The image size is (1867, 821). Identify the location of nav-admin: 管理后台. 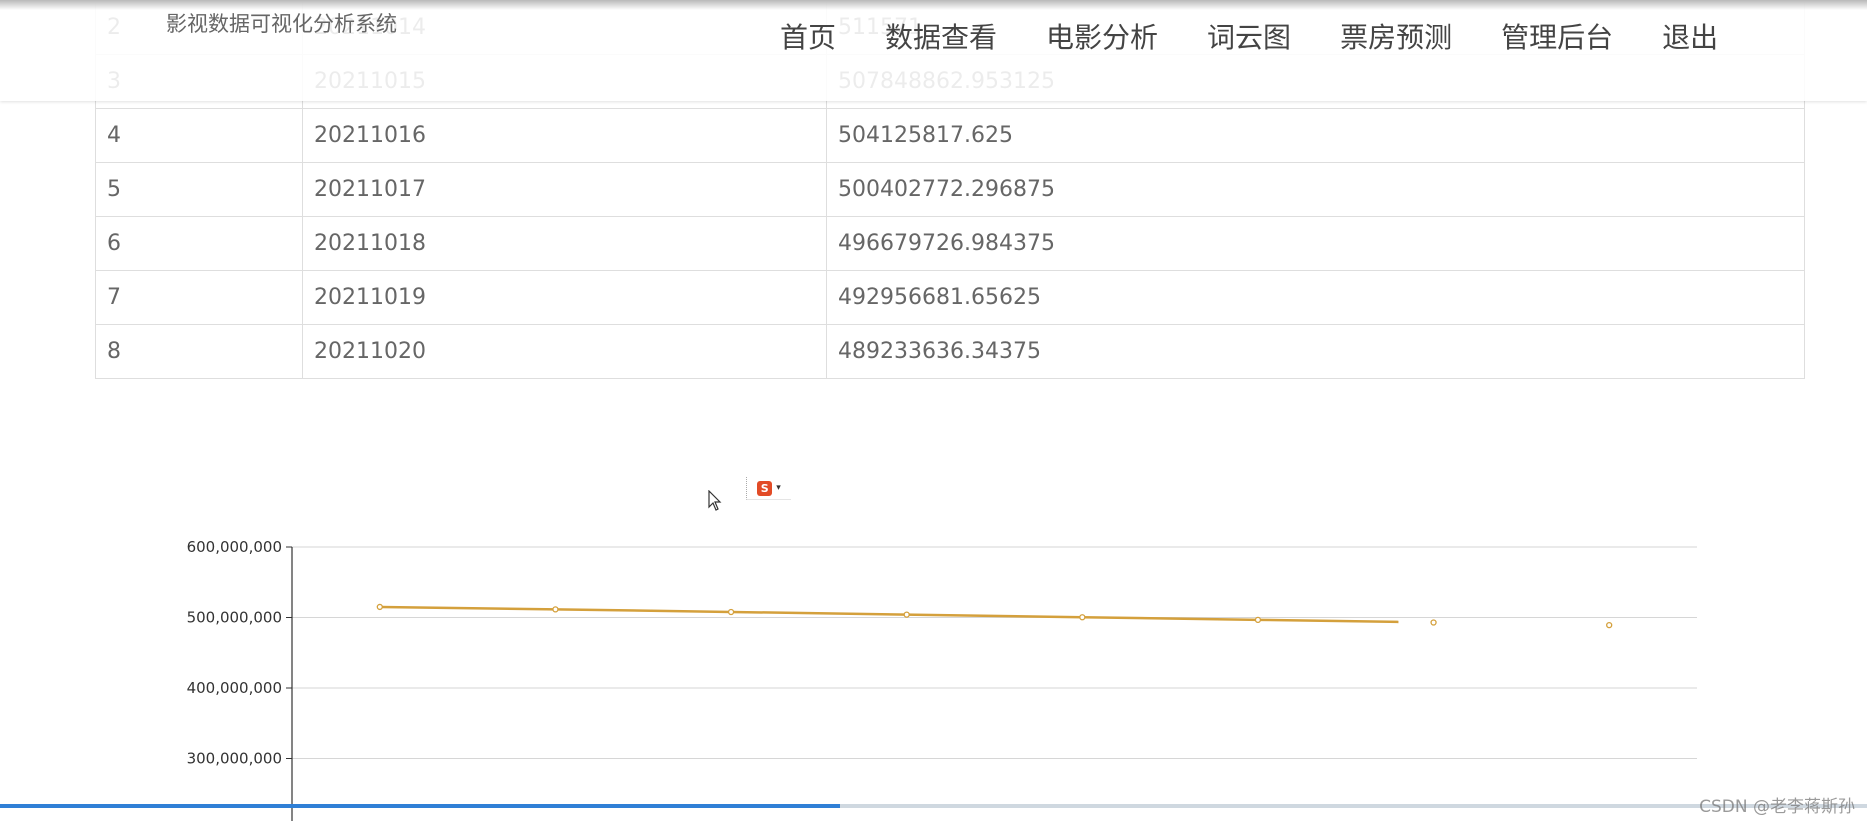
(1557, 36).